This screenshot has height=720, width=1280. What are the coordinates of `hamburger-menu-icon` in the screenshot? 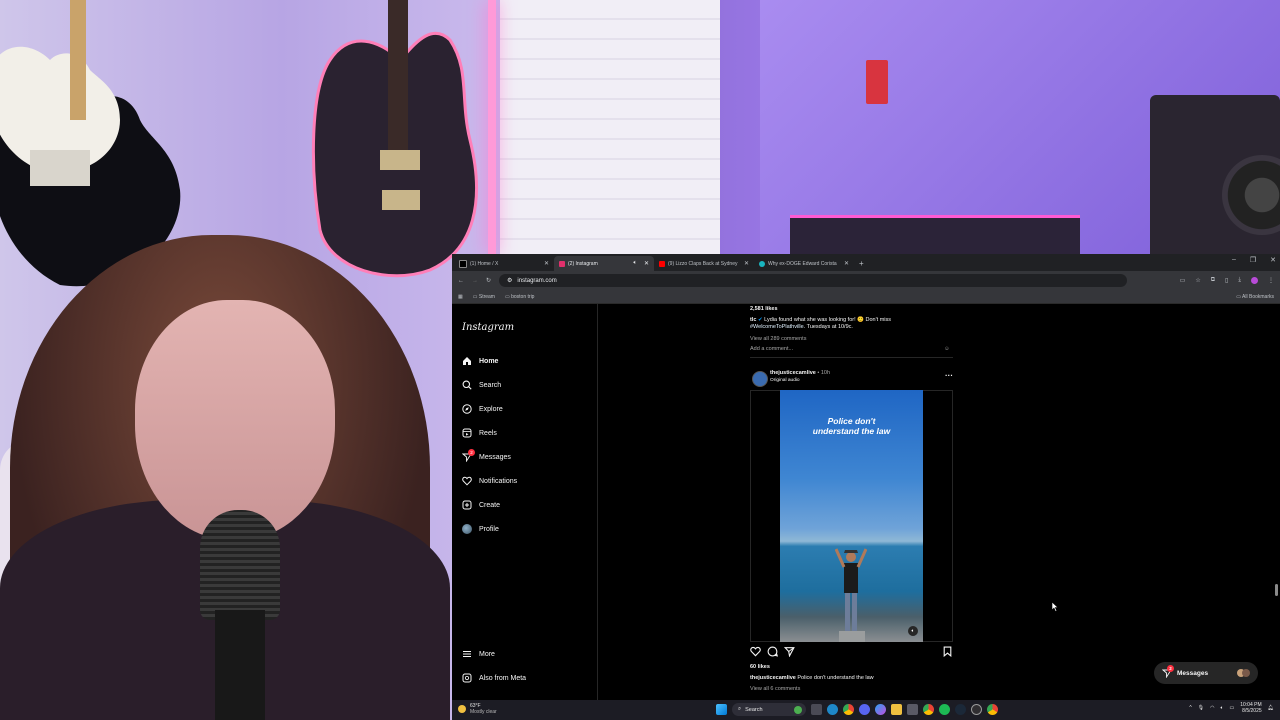 It's located at (467, 654).